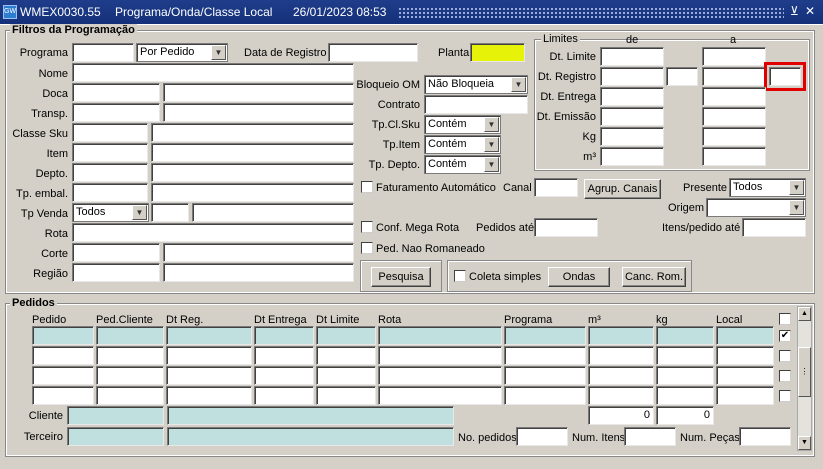 The height and width of the screenshot is (469, 823). What do you see at coordinates (110, 132) in the screenshot?
I see `classe-sku-code-input` at bounding box center [110, 132].